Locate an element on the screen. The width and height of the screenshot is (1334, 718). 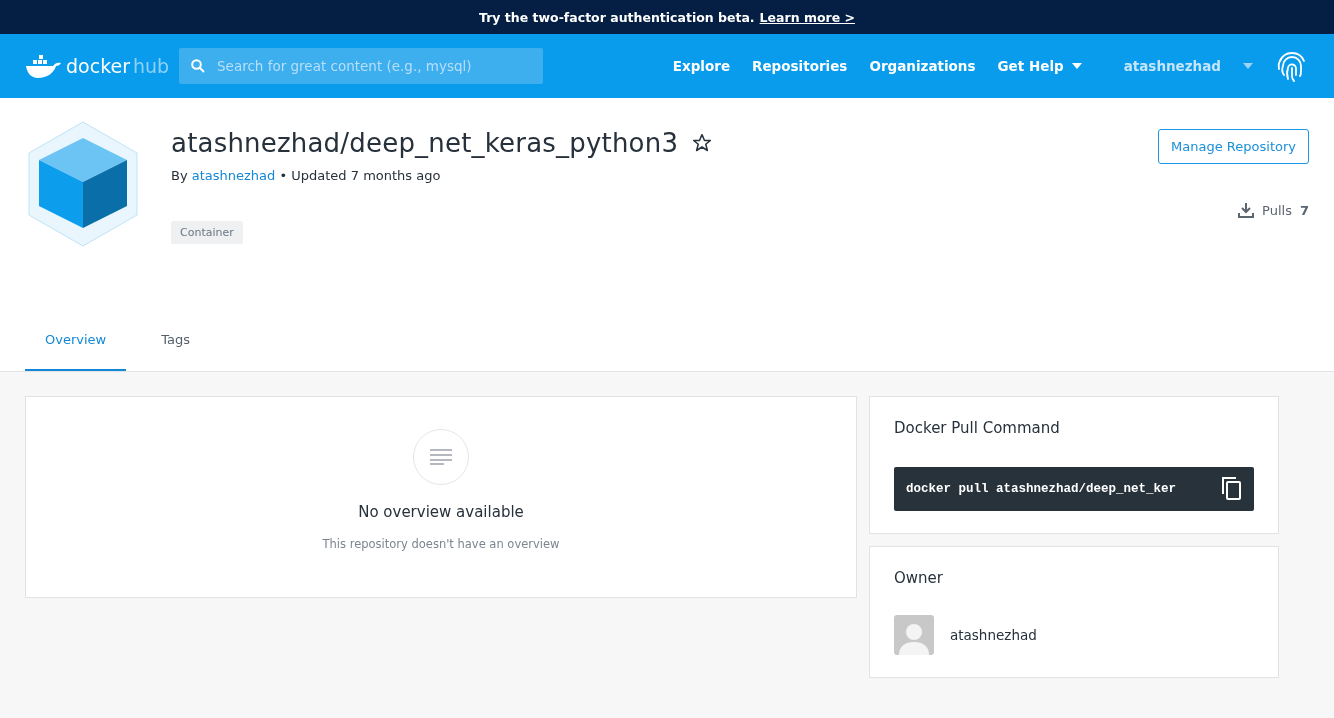
category-tag: Container is located at coordinates (207, 232).